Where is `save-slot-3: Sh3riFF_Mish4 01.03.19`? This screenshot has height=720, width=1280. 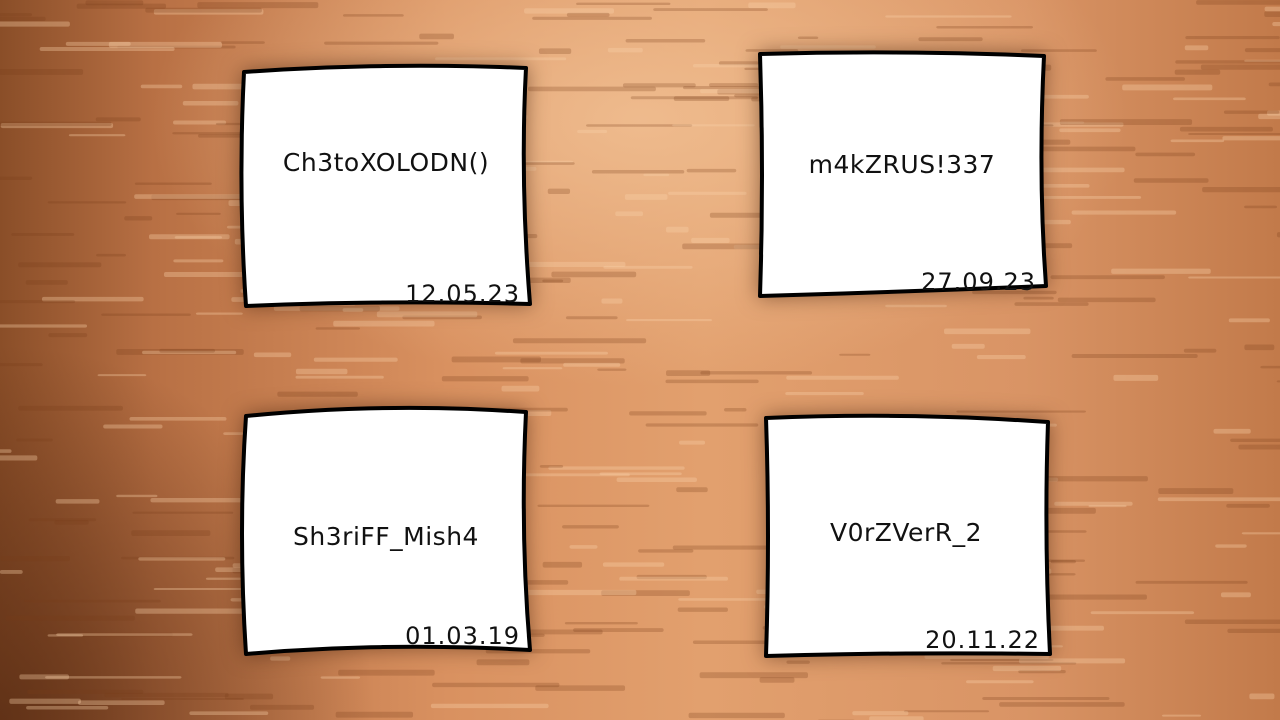 save-slot-3: Sh3riFF_Mish4 01.03.19 is located at coordinates (386, 532).